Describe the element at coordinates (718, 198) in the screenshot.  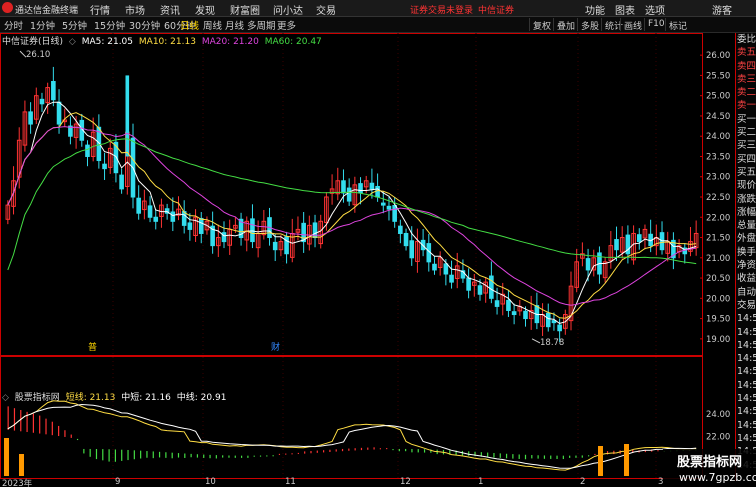
I see `price-tick-label: 22.50` at that location.